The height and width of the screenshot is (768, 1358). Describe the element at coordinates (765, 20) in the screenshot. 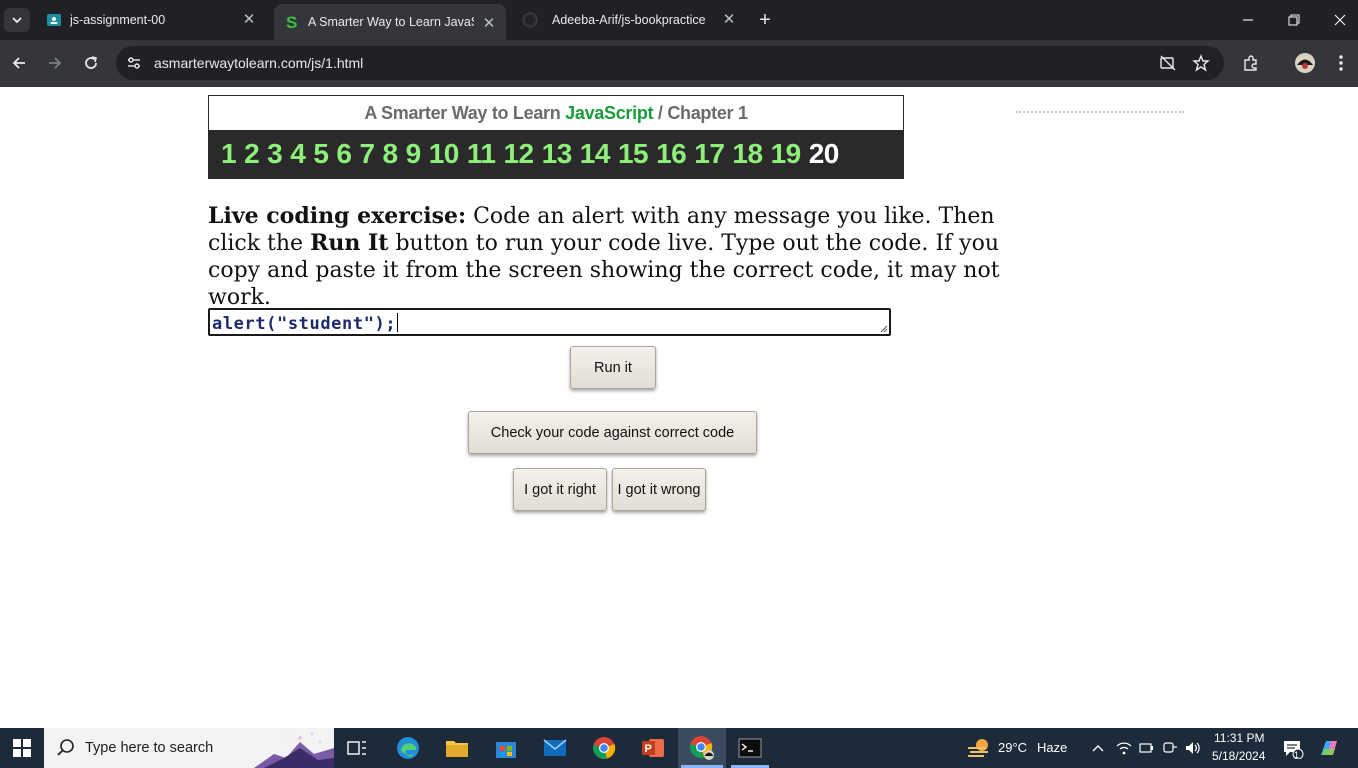

I see `new-tab-button: +` at that location.